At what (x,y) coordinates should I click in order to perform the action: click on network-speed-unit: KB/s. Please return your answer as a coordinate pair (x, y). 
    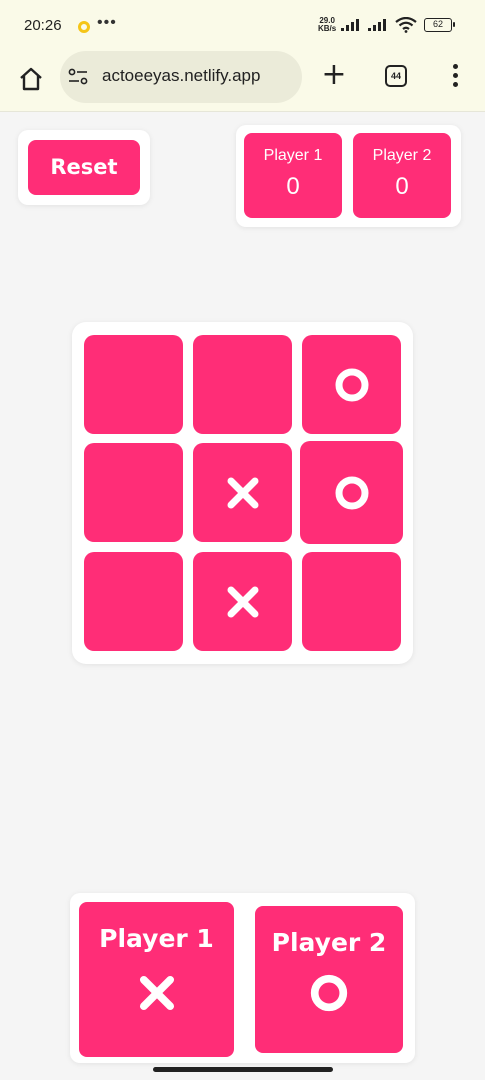
    Looking at the image, I should click on (327, 28).